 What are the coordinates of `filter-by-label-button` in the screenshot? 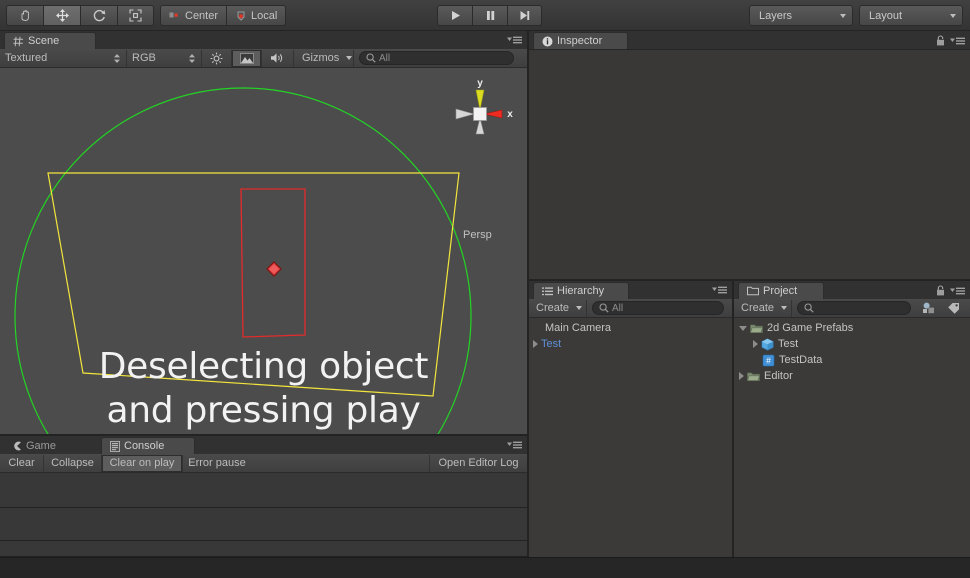 It's located at (953, 308).